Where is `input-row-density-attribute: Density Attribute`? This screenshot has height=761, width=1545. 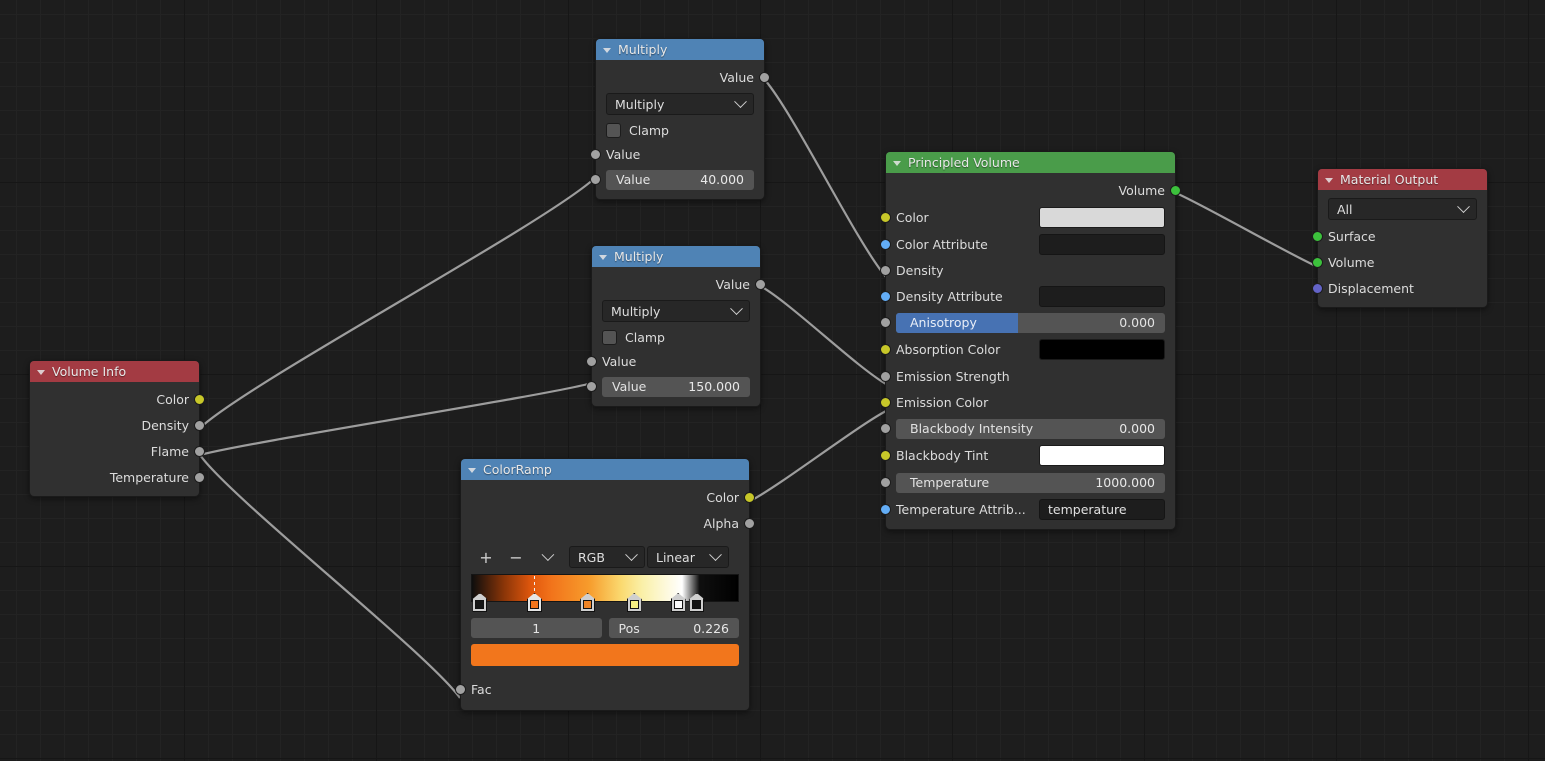
input-row-density-attribute: Density Attribute is located at coordinates (1027, 296).